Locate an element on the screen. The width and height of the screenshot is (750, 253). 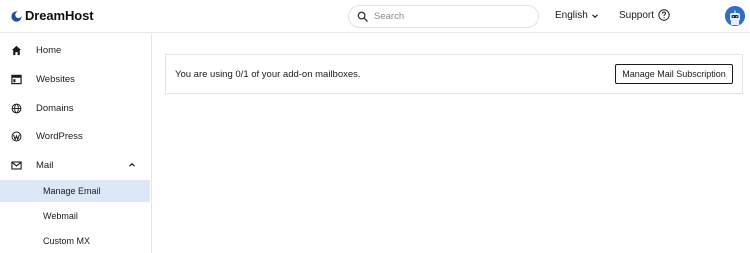
dreamhost-logo: DreamHost is located at coordinates (52, 16).